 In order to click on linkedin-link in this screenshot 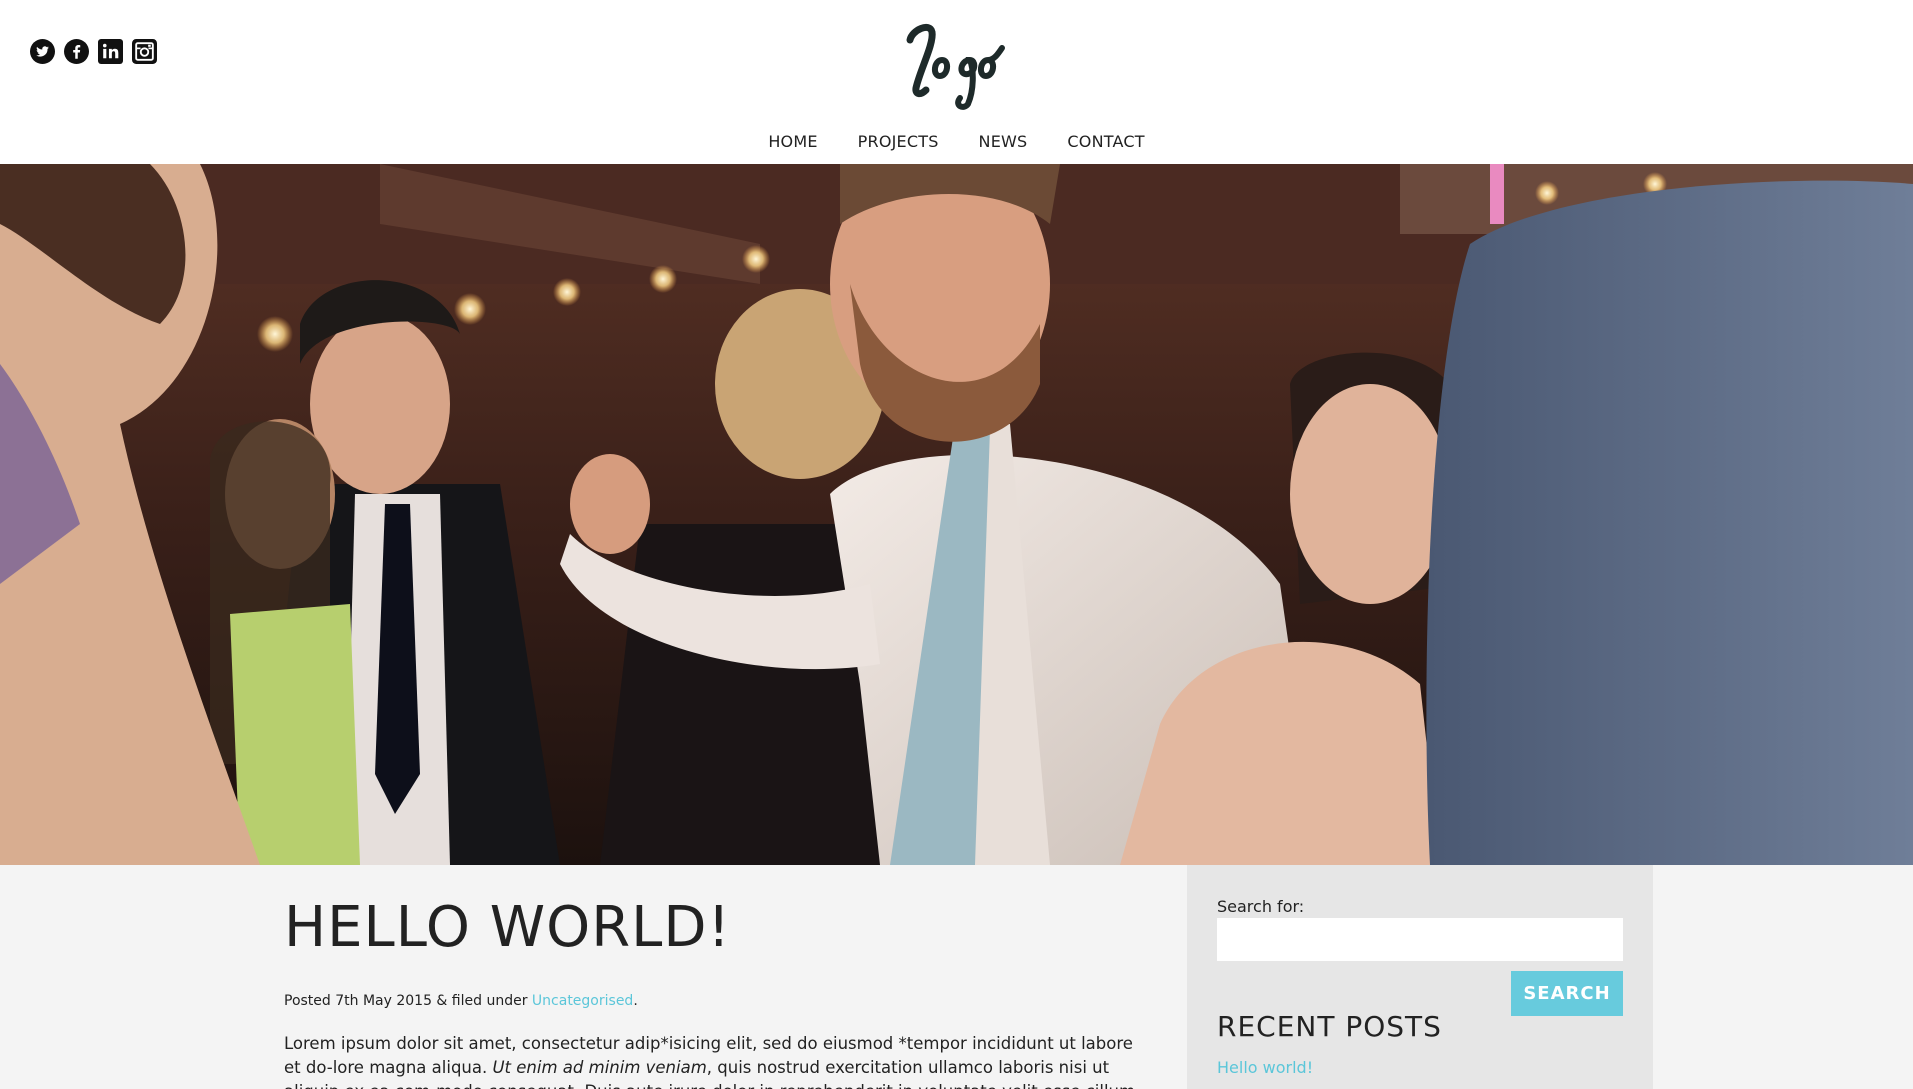, I will do `click(110, 51)`.